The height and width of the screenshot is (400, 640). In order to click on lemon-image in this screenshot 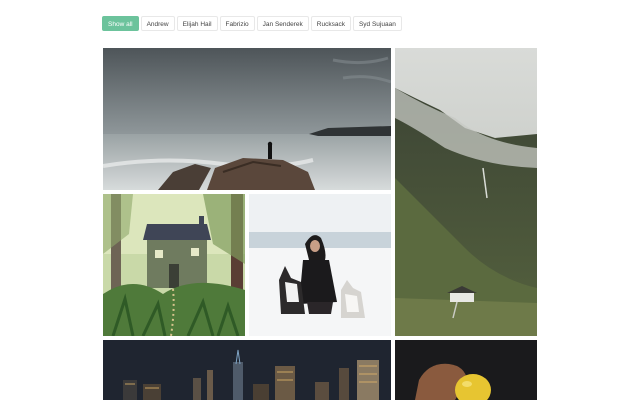, I will do `click(466, 370)`.